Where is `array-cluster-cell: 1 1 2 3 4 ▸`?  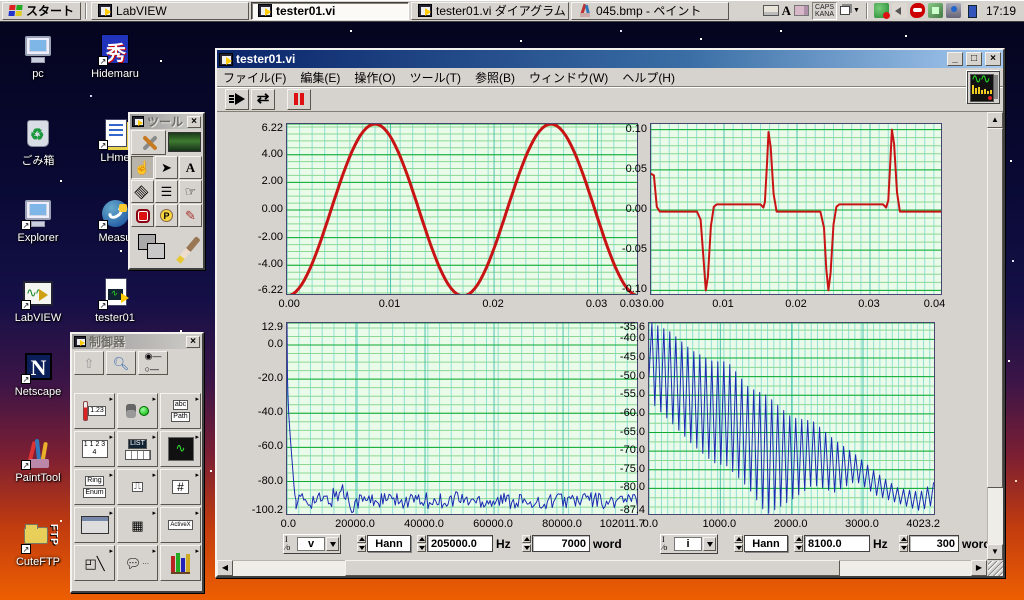 array-cluster-cell: 1 1 2 3 4 ▸ is located at coordinates (94, 449).